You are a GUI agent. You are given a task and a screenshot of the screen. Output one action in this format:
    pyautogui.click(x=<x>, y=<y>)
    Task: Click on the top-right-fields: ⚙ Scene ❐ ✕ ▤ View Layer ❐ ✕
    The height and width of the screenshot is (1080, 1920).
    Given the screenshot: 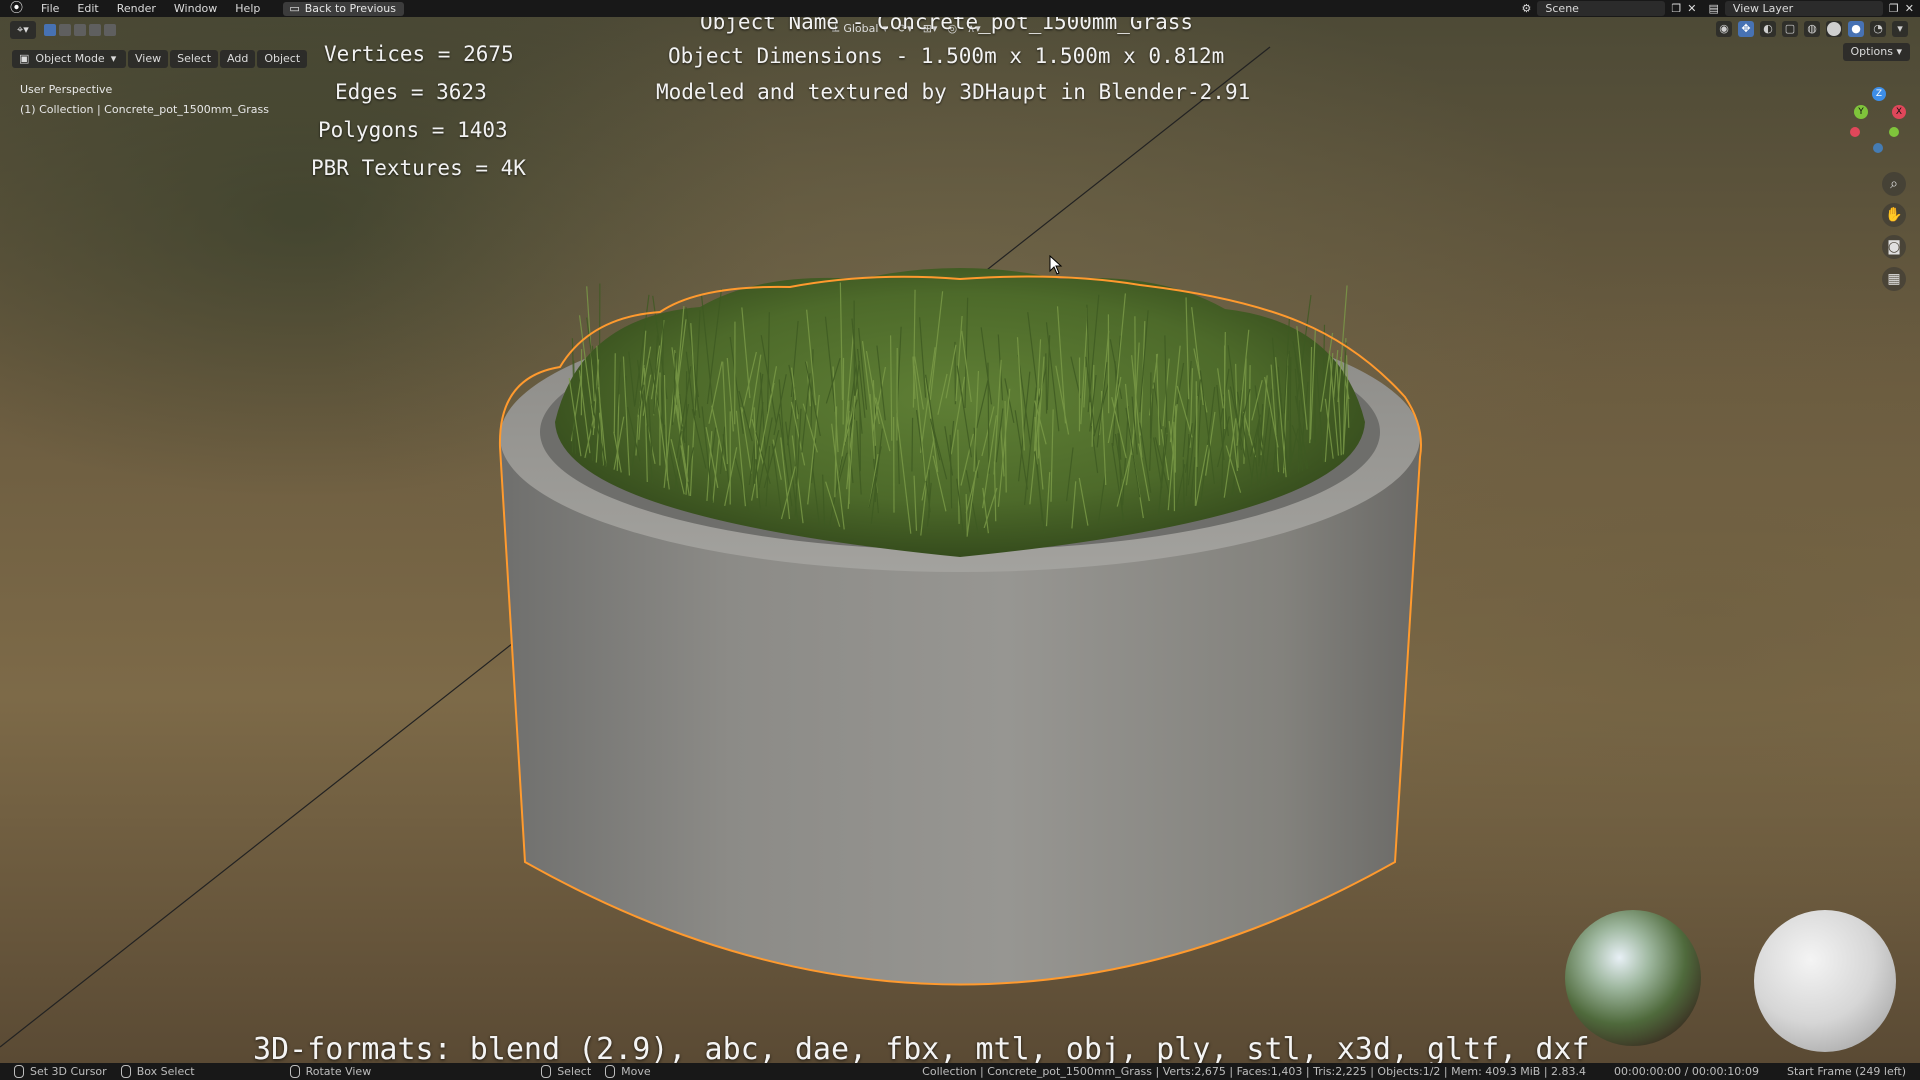 What is the action you would take?
    pyautogui.click(x=1718, y=8)
    